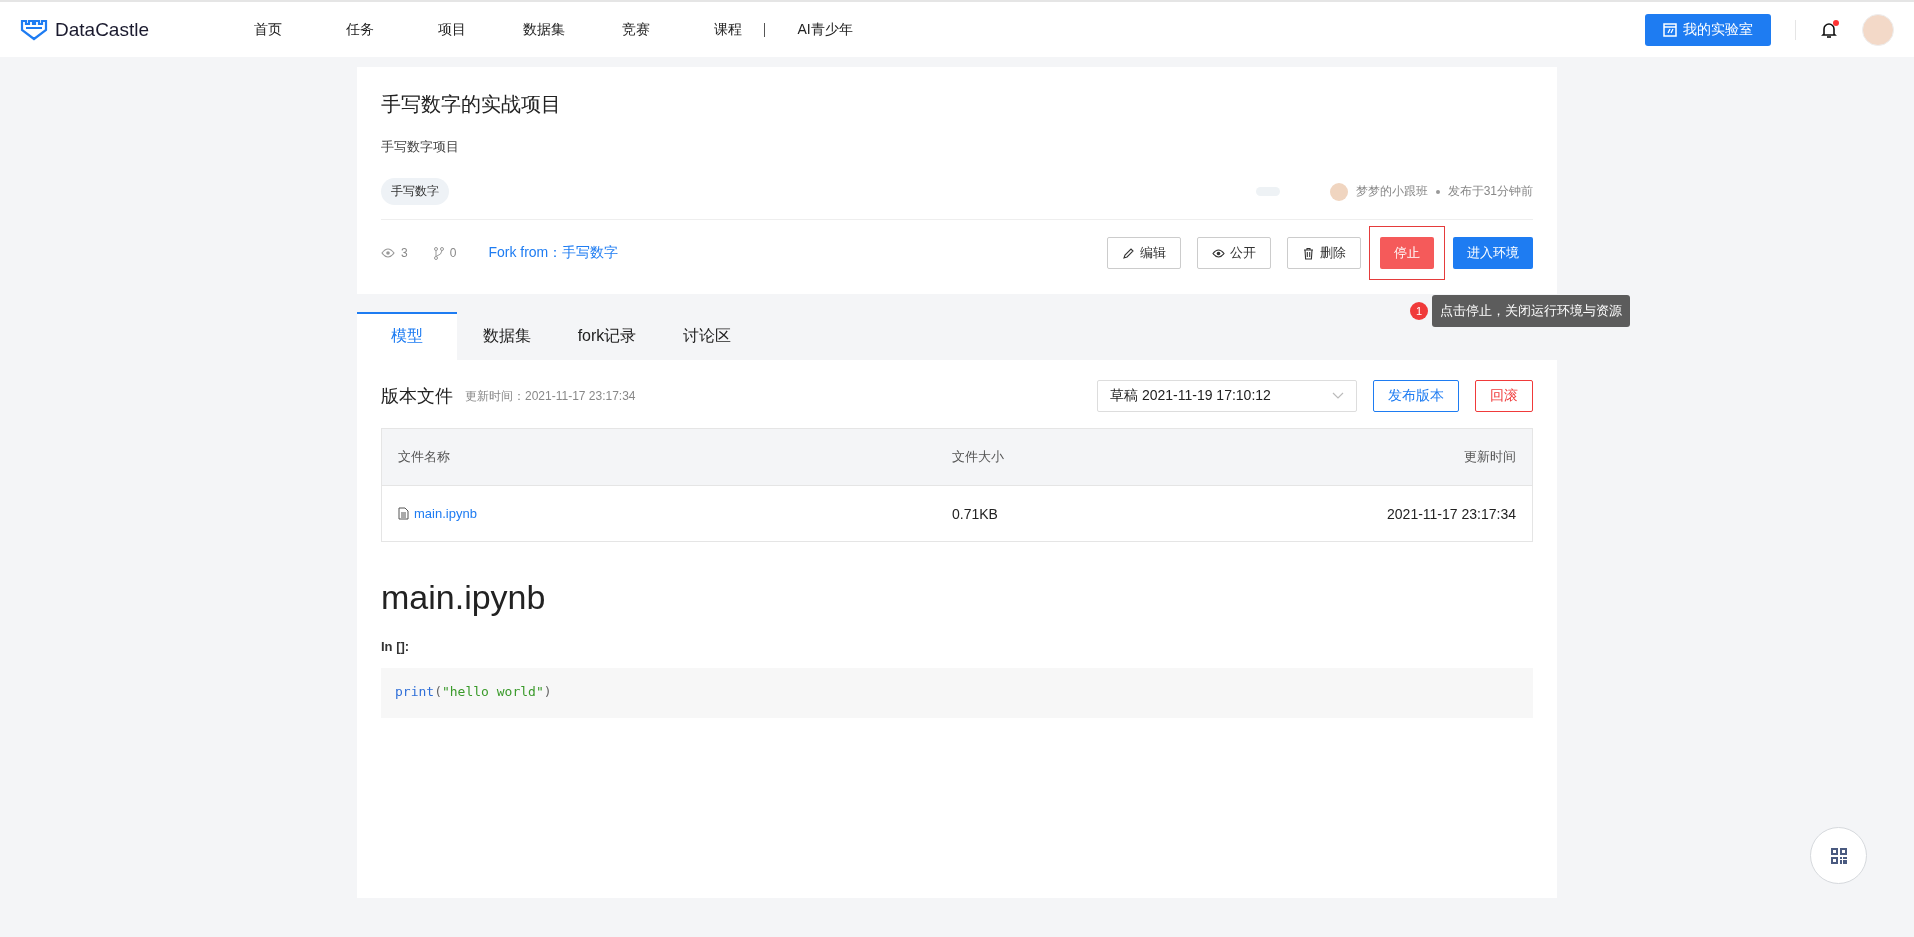  Describe the element at coordinates (1829, 29) in the screenshot. I see `notification-bell-icon` at that location.